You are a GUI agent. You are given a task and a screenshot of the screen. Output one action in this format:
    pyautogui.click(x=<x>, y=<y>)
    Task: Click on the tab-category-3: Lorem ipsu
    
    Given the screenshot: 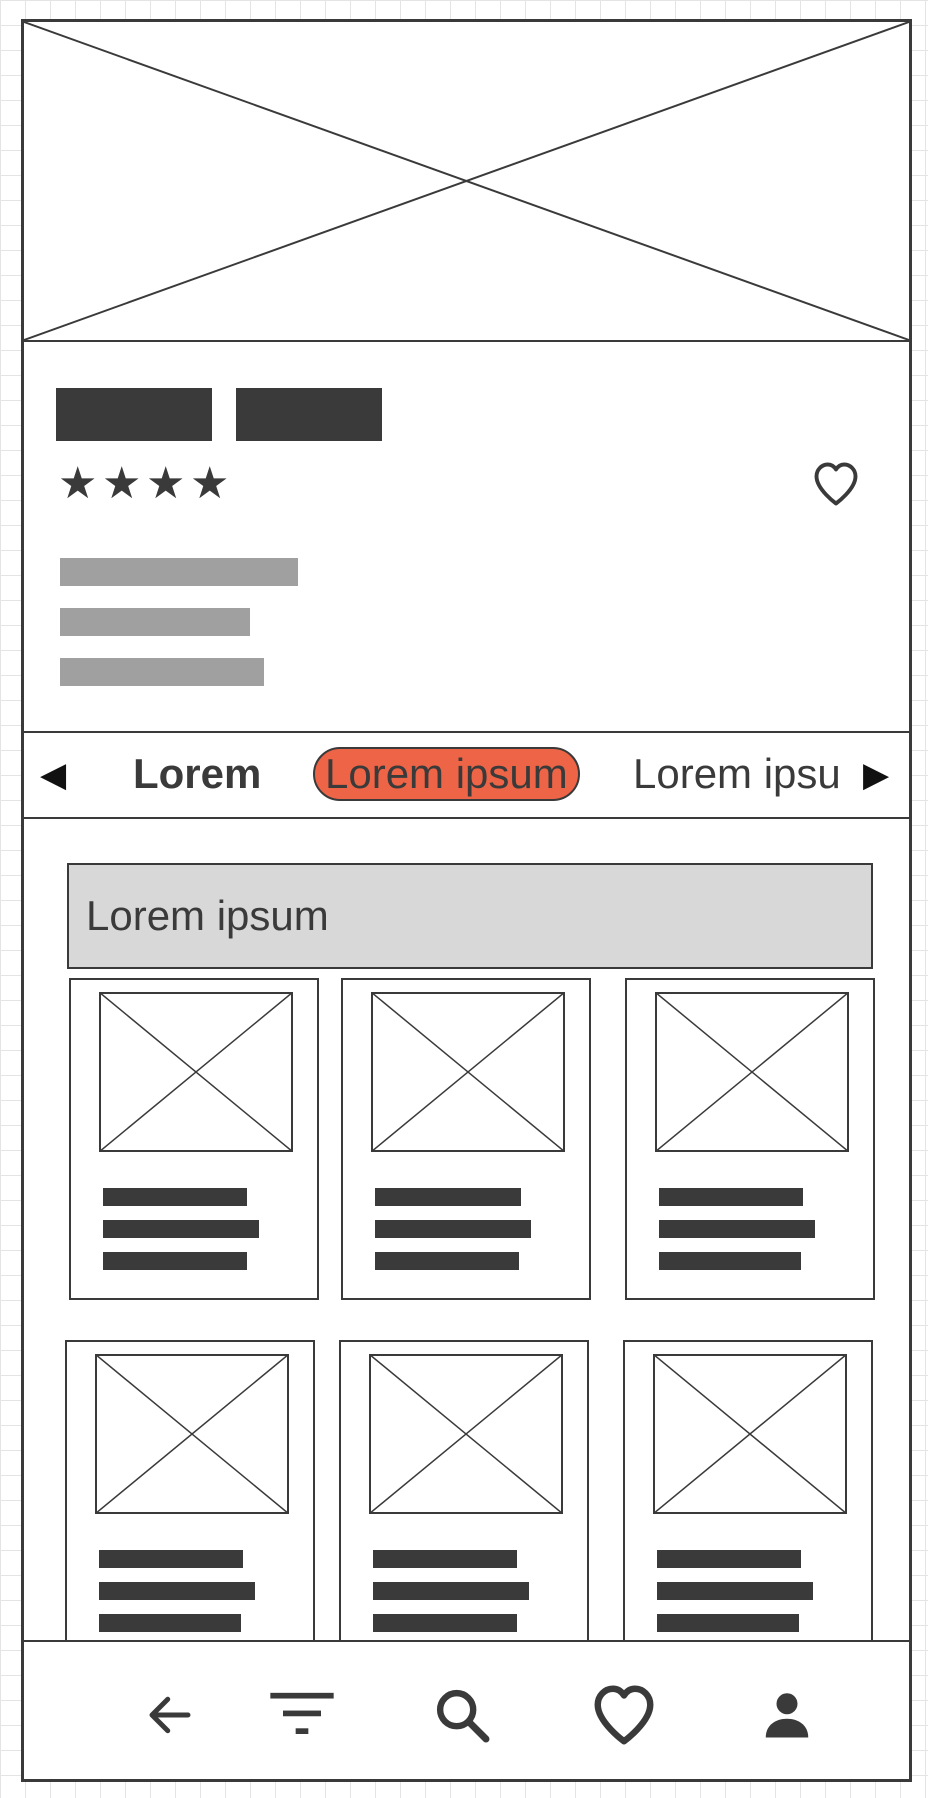 What is the action you would take?
    pyautogui.click(x=737, y=774)
    